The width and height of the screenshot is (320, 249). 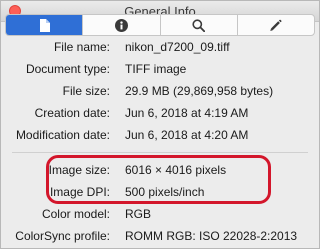 I want to click on highlight-annotation, so click(x=158, y=179).